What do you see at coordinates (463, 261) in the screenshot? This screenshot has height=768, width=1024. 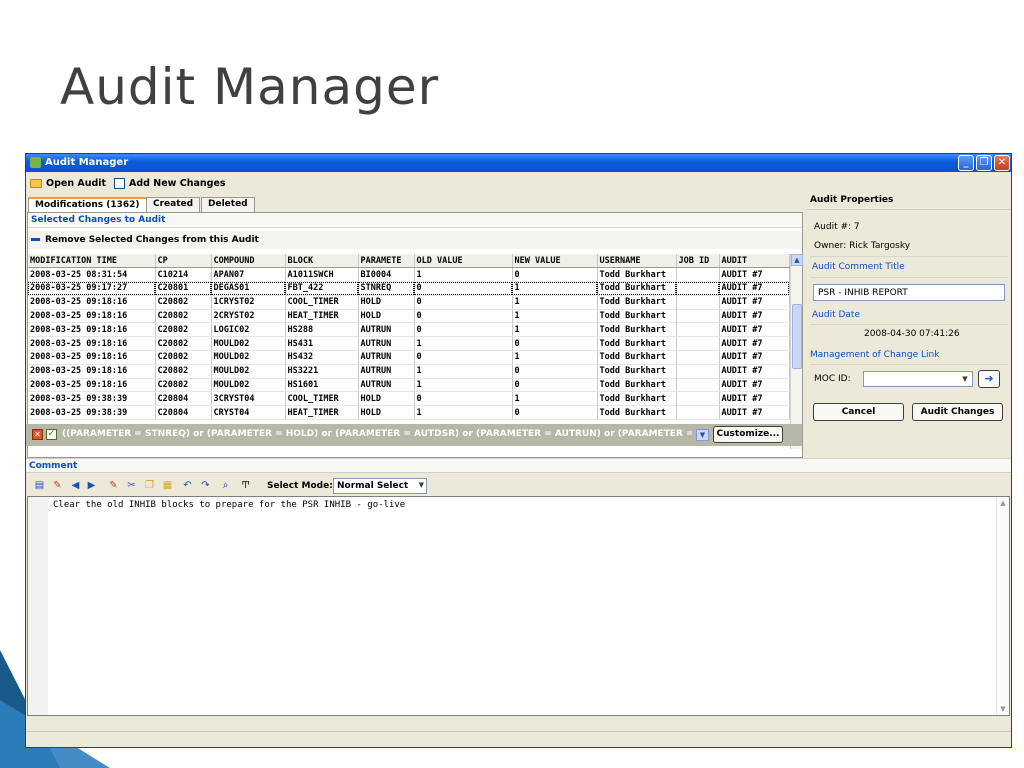 I see `column-header: OLD VALUE` at bounding box center [463, 261].